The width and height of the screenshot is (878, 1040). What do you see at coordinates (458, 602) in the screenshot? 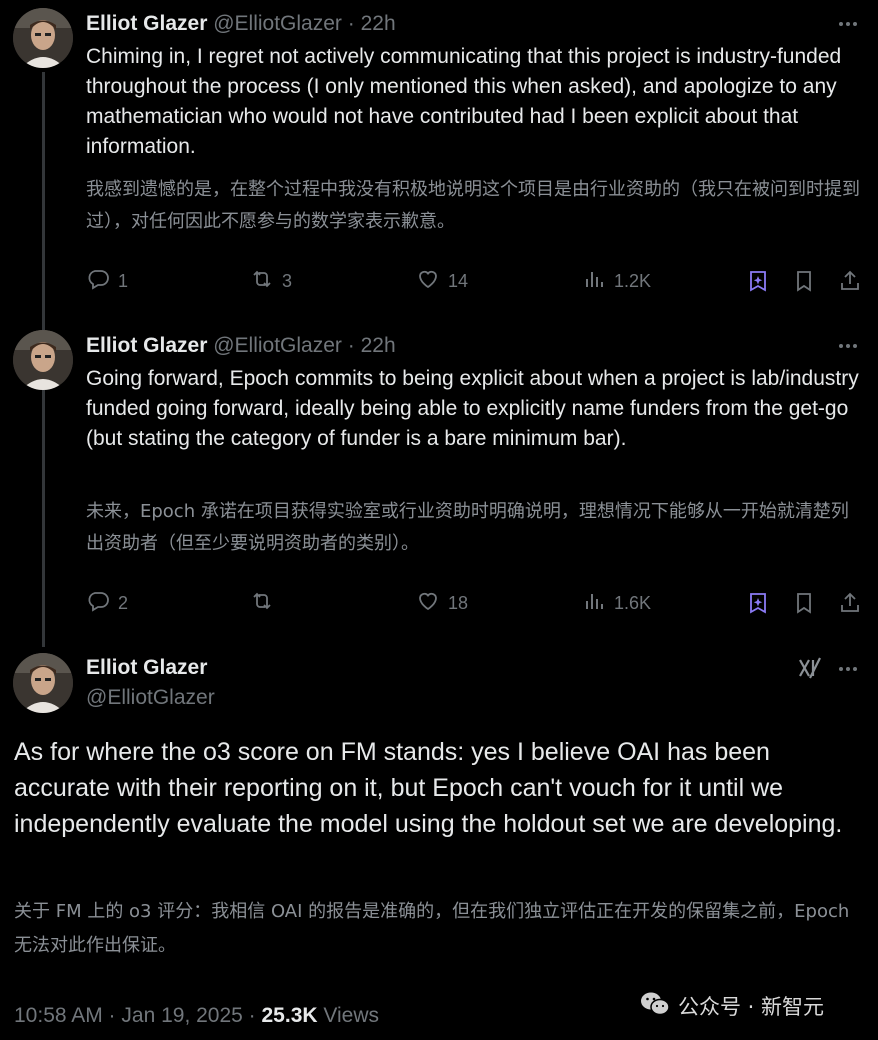
I see `like-count: 18` at bounding box center [458, 602].